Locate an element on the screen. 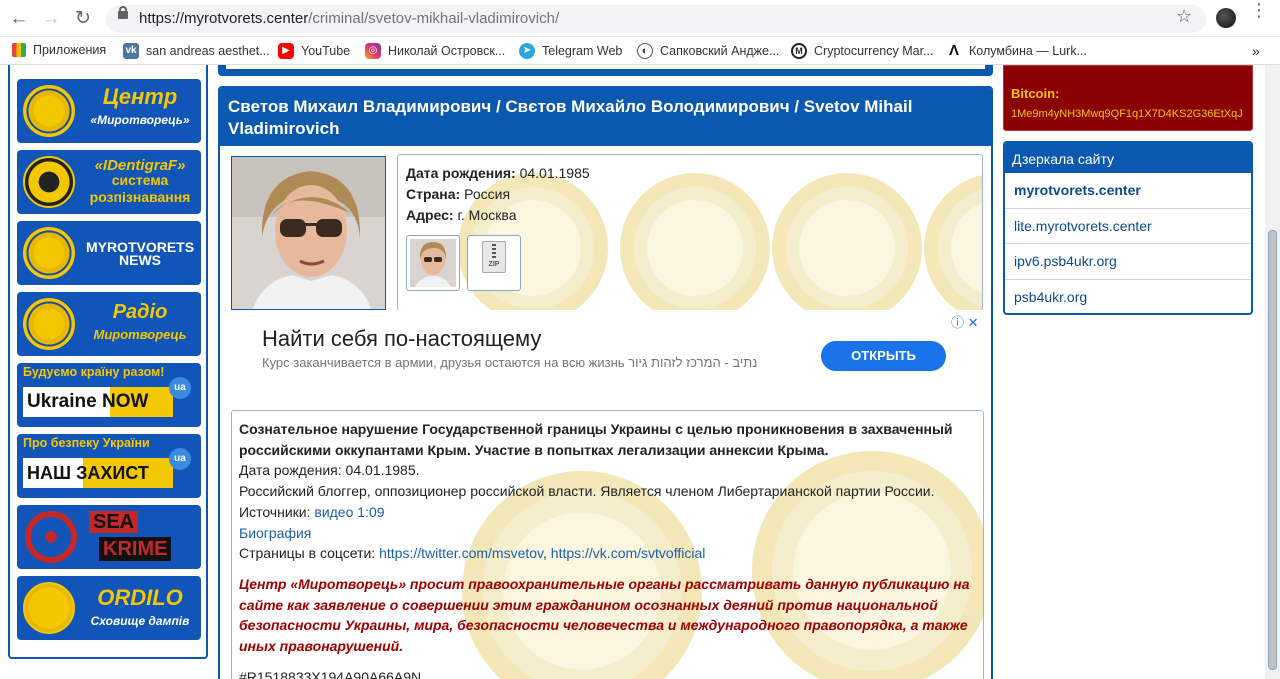  banner-ordilo: ORDILO Сховище дампів is located at coordinates (109, 608).